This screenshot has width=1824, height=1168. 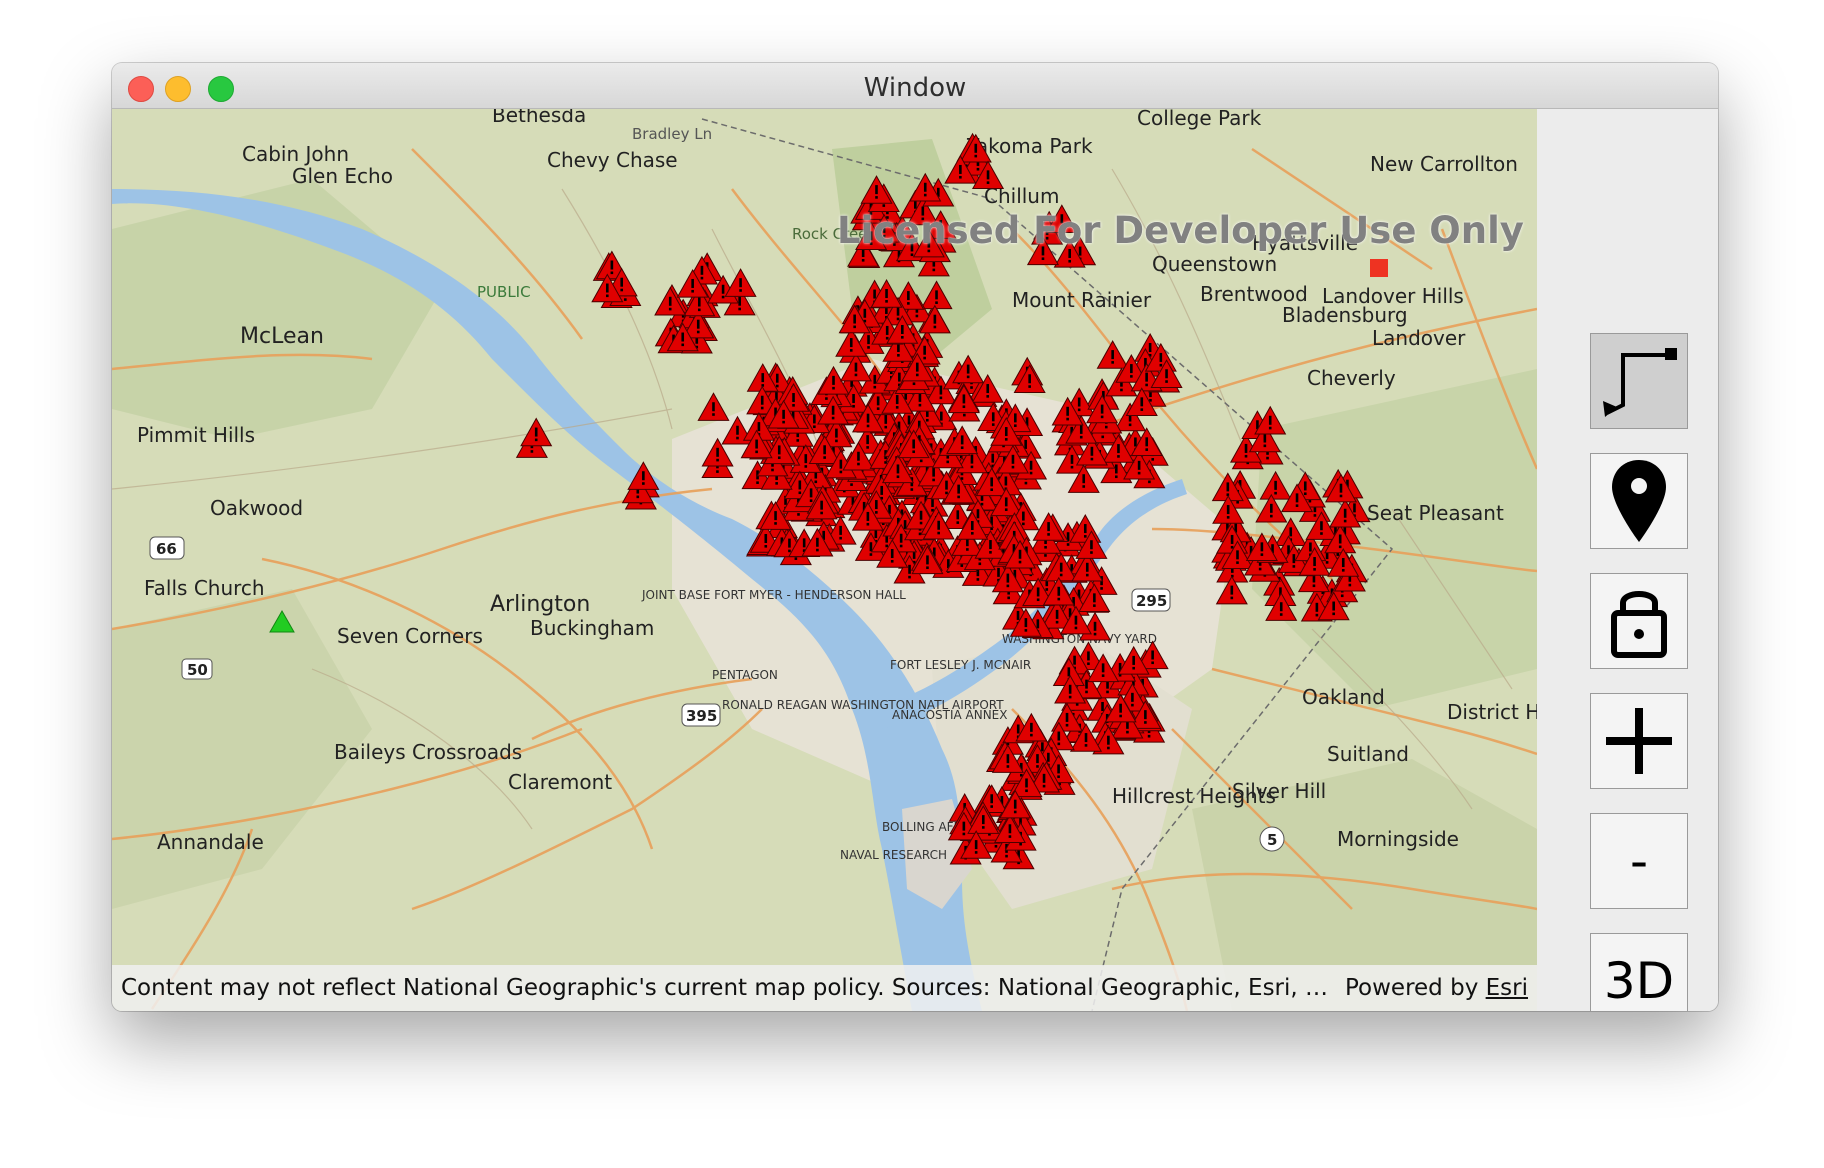 I want to click on label-pimmit-hills: Pimmit Hills, so click(x=196, y=435).